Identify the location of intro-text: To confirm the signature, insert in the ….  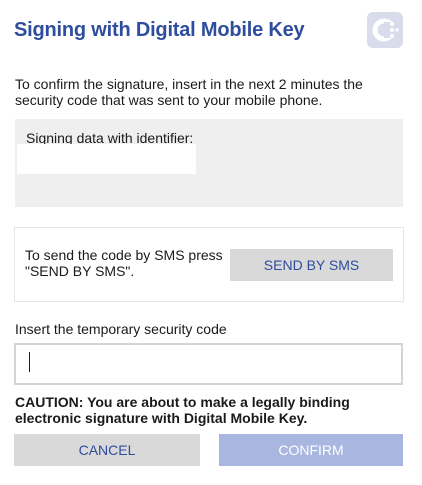
(189, 92).